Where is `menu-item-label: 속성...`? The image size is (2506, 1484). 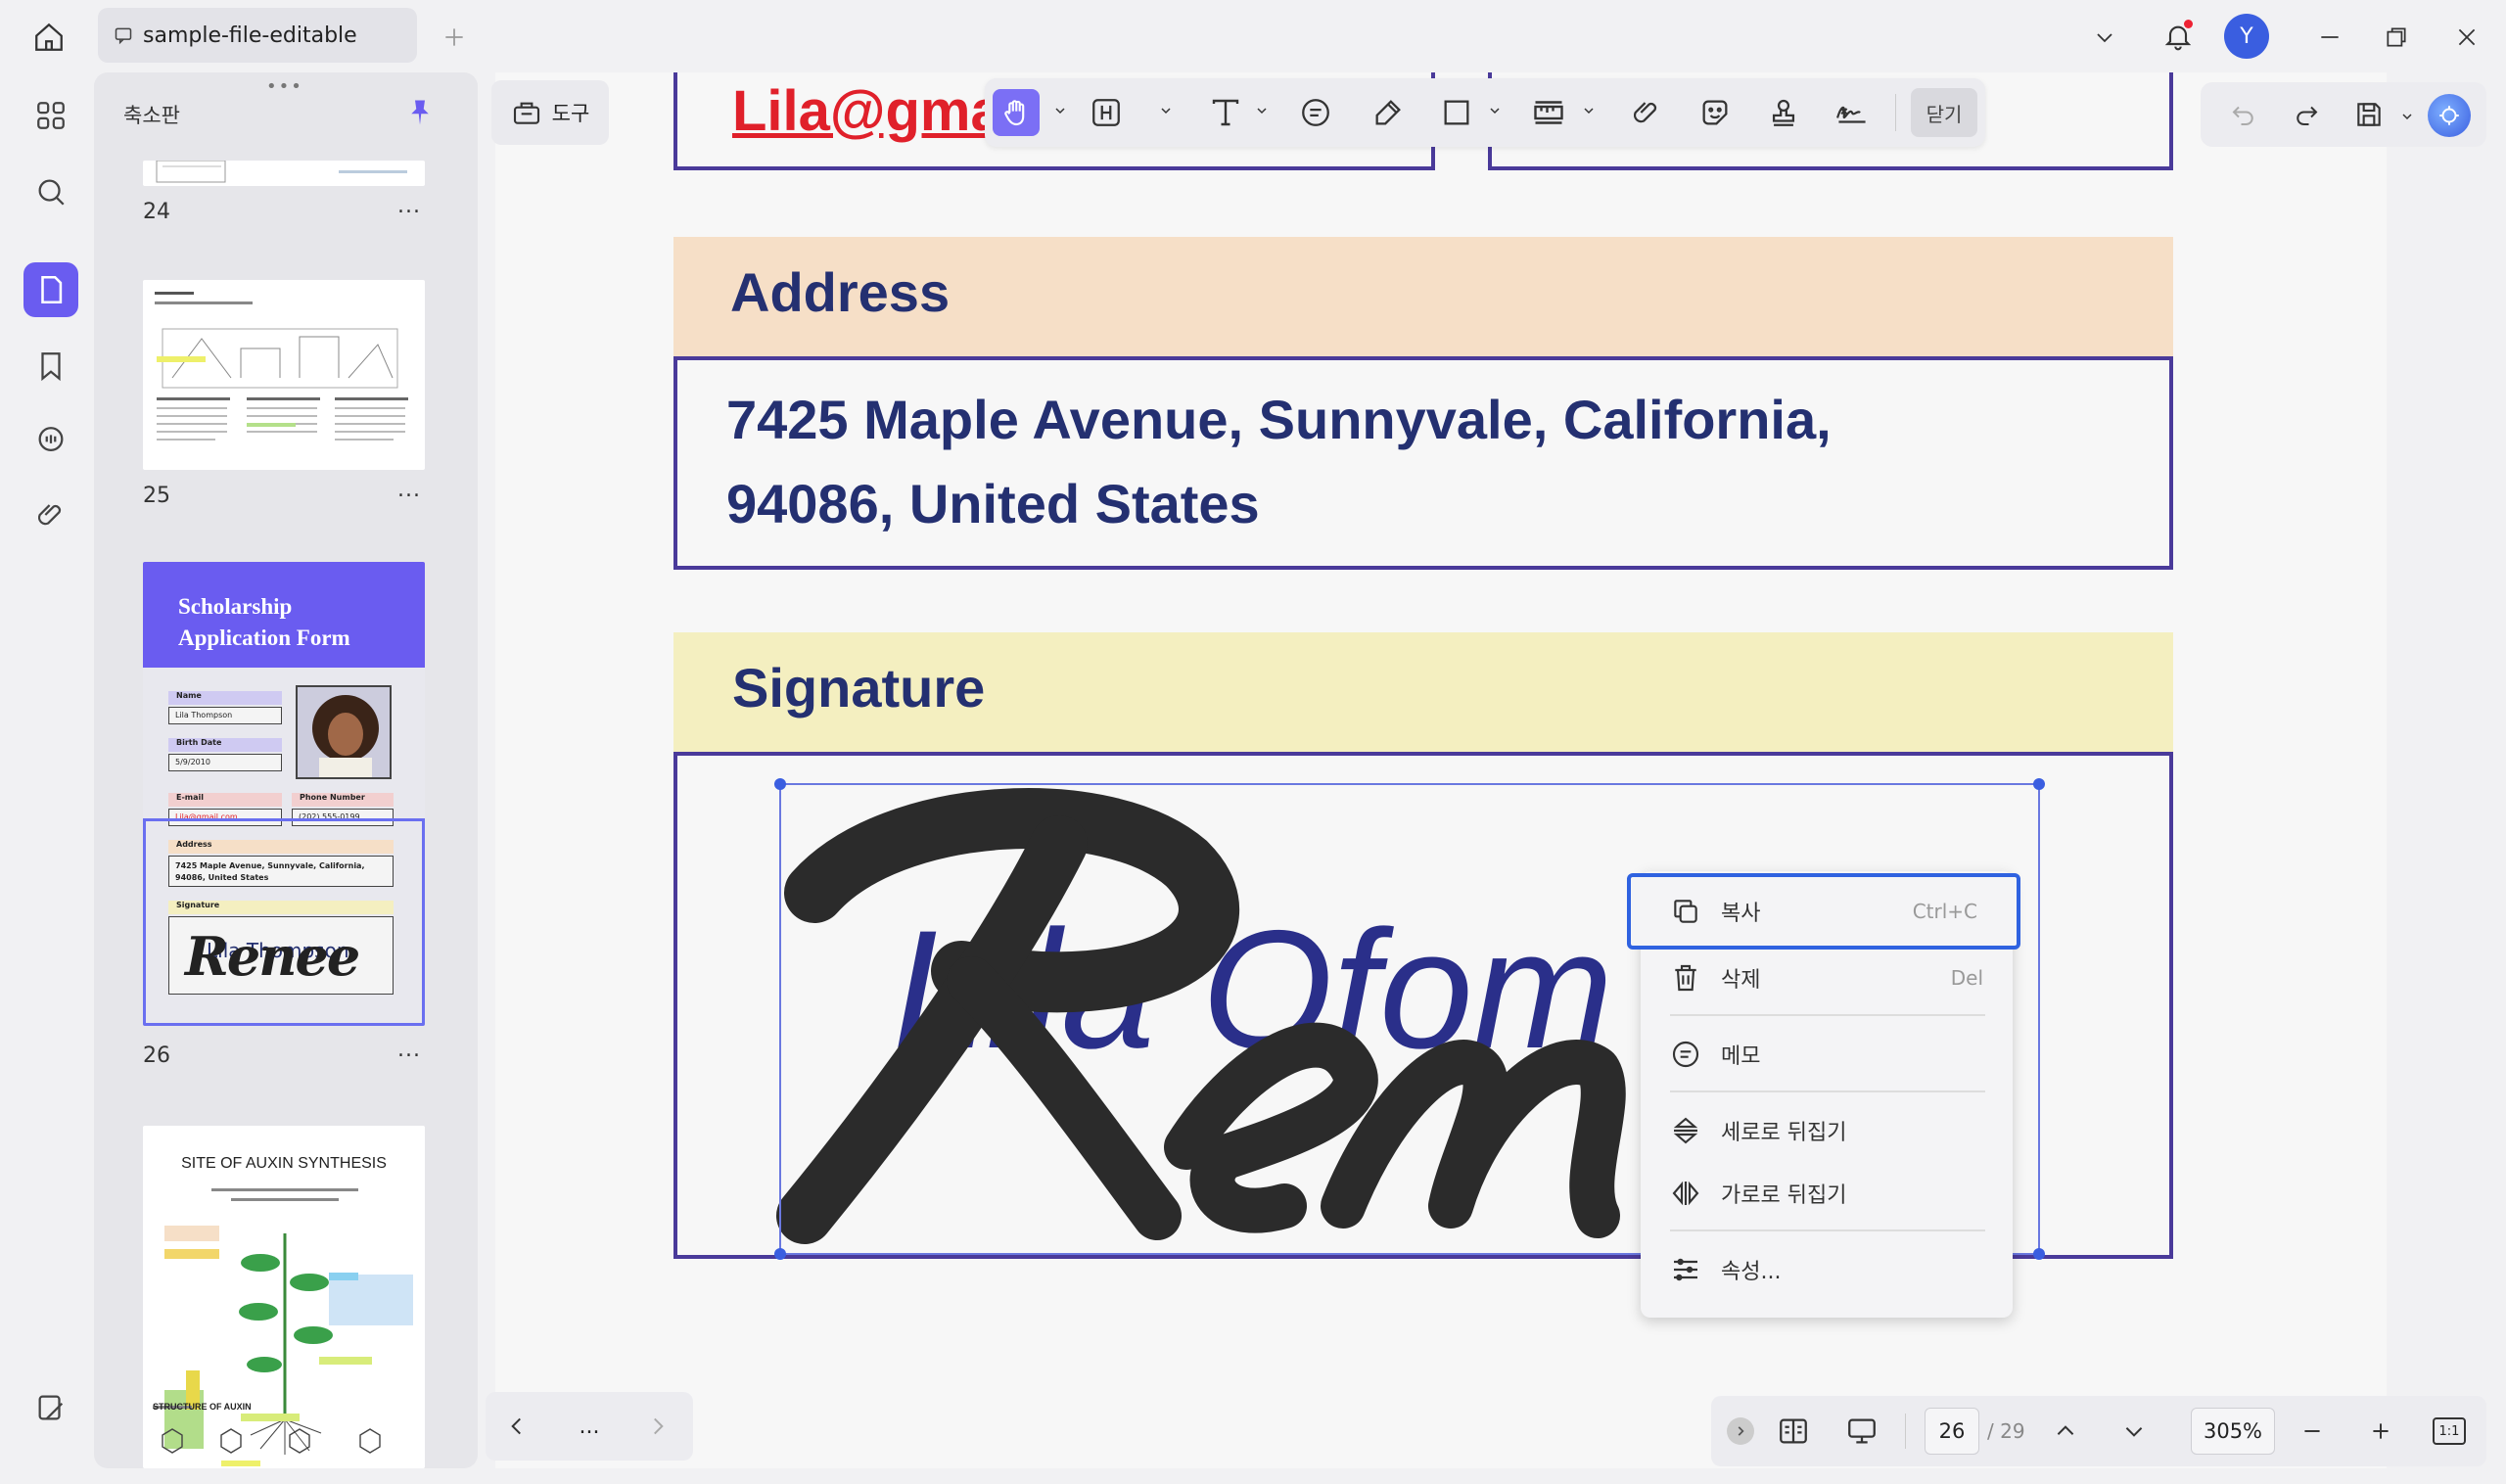 menu-item-label: 속성... is located at coordinates (1751, 1272).